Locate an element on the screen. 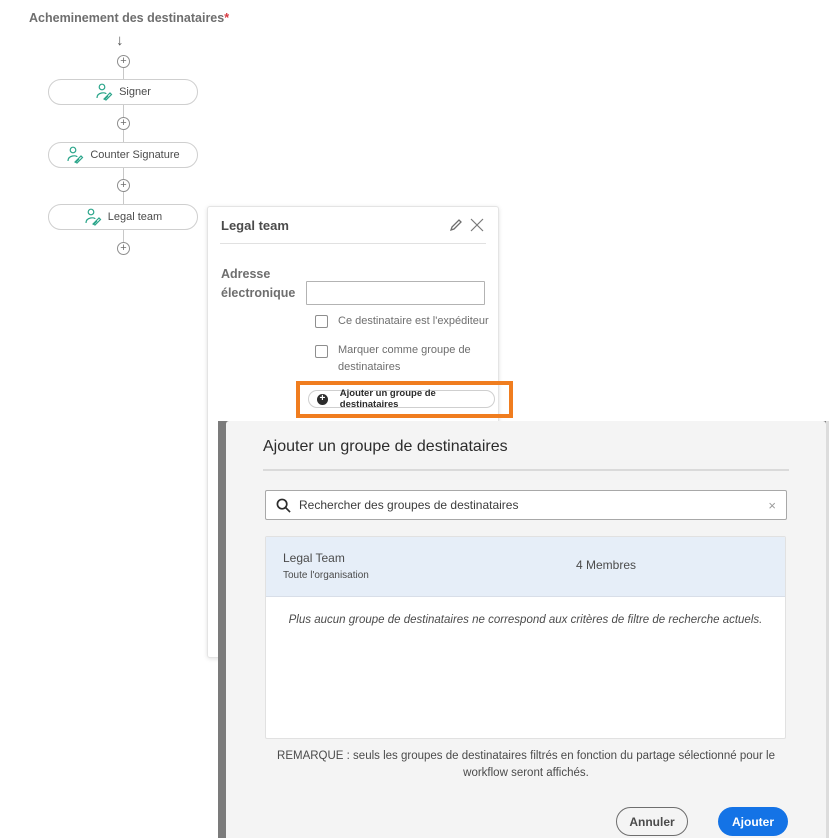 This screenshot has width=829, height=838. group-checkbox is located at coordinates (321, 351).